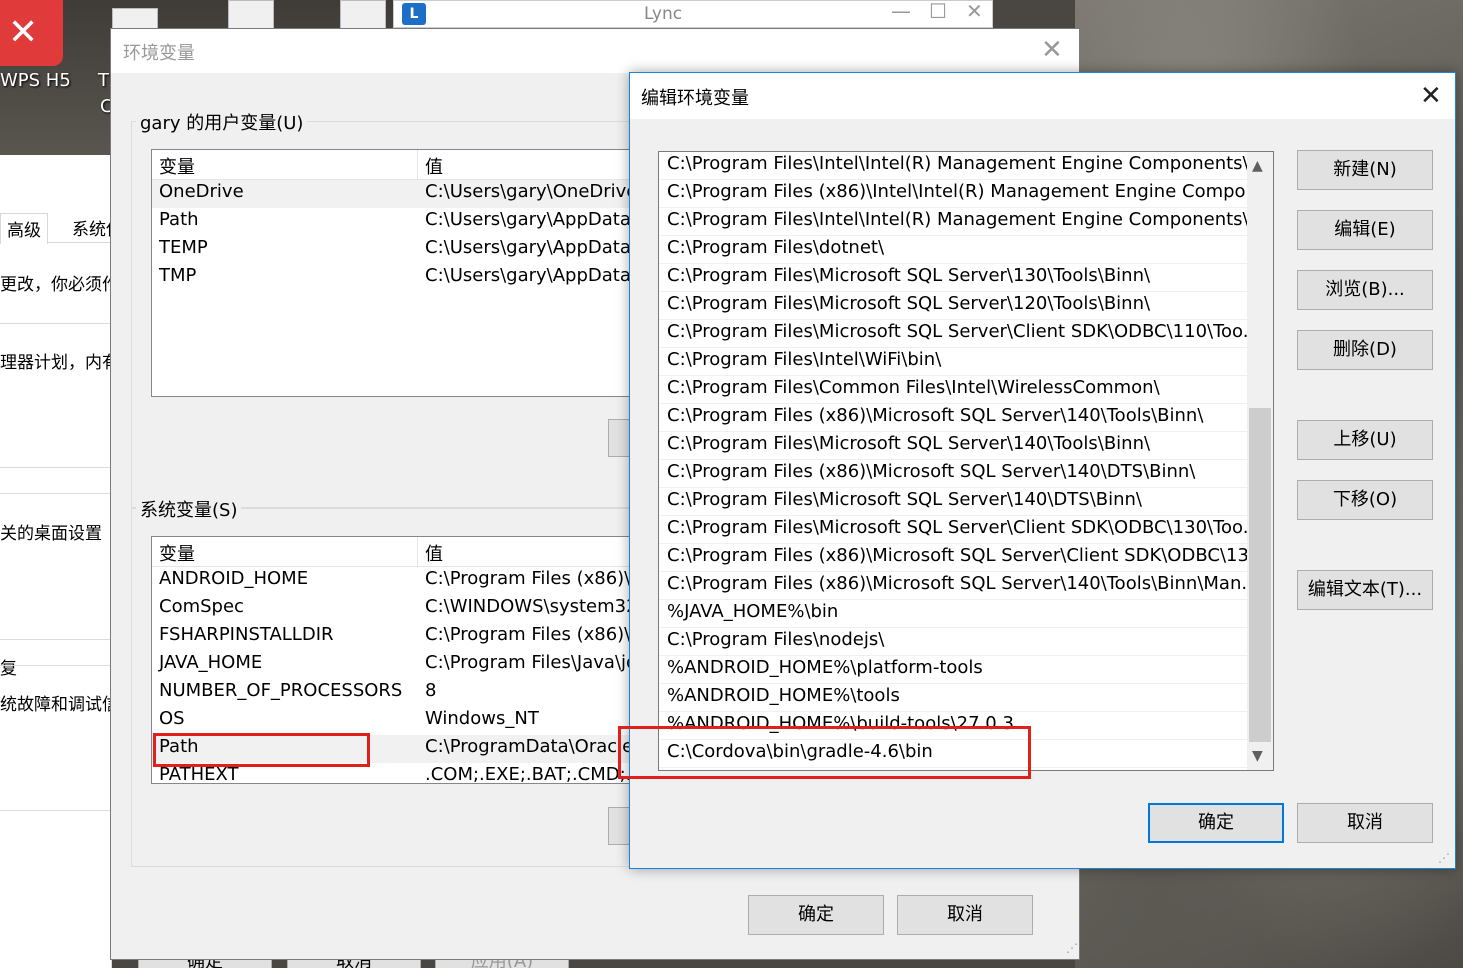 The width and height of the screenshot is (1463, 968). Describe the element at coordinates (901, 11) in the screenshot. I see `minimize-icon: —` at that location.